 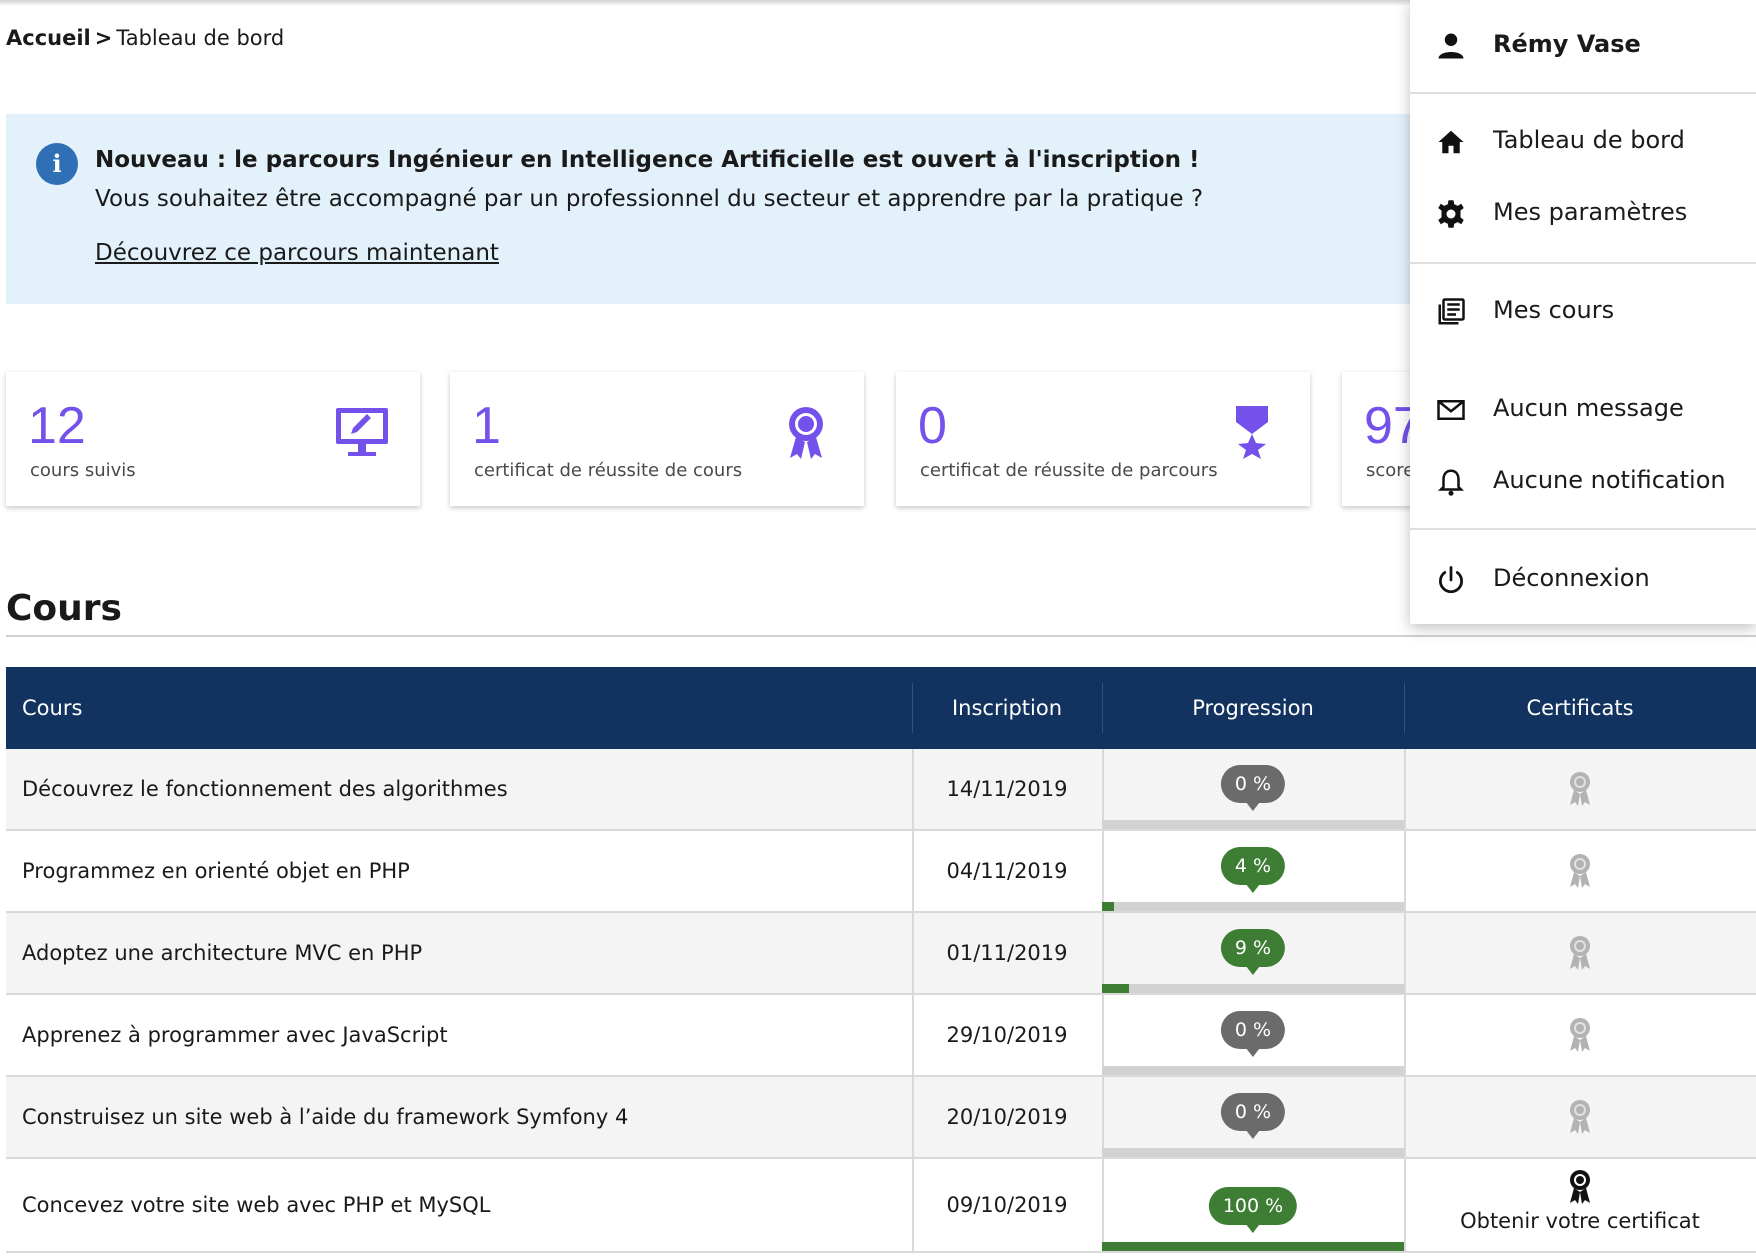 I want to click on menu-user-name: Rémy Vase, so click(x=1567, y=44).